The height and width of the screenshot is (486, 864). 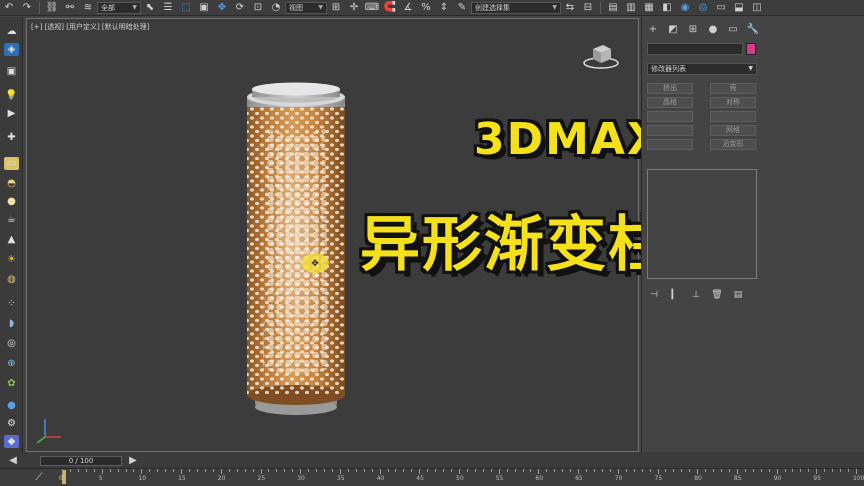 I want to click on window-crossing-icon: ▣, so click(x=204, y=8).